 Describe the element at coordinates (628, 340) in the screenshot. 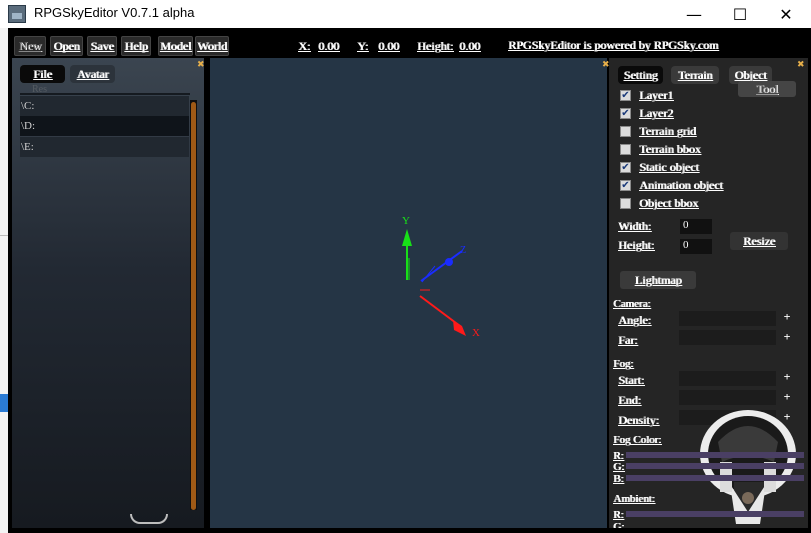

I see `far-label: Far:` at that location.